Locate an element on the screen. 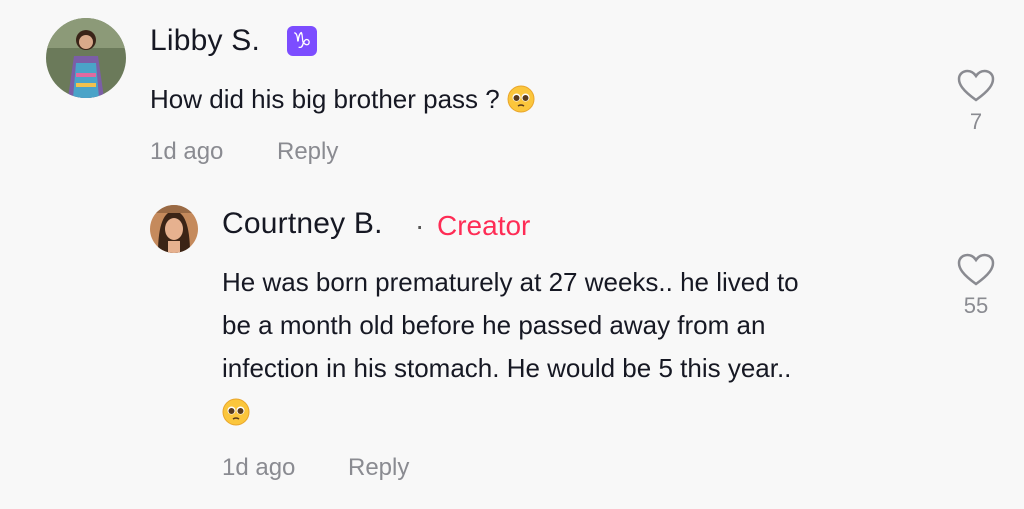 The width and height of the screenshot is (1024, 509). comment-text: How did his big brother pass ? is located at coordinates (342, 99).